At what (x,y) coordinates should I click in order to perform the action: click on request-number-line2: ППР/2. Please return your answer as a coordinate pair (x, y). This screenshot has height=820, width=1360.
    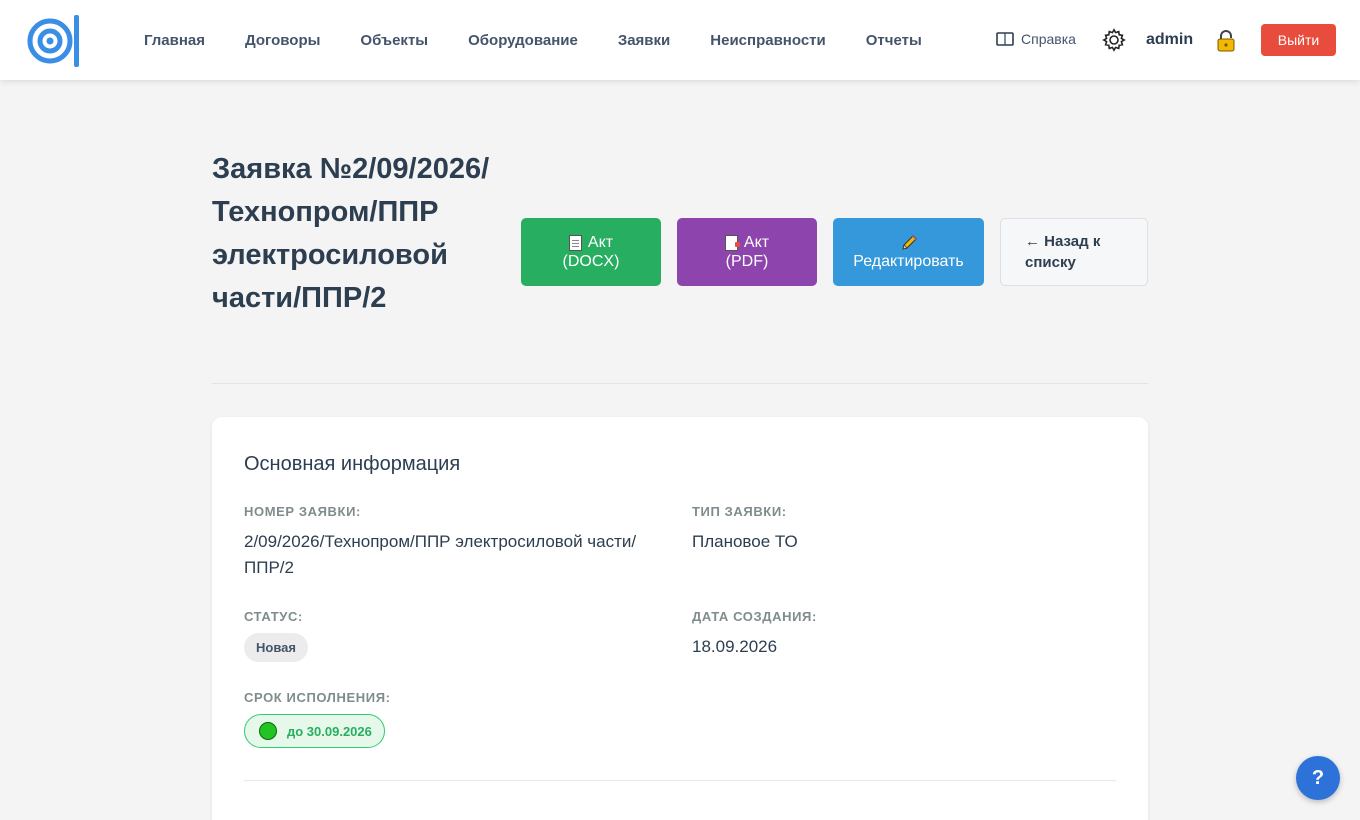
    Looking at the image, I should click on (269, 567).